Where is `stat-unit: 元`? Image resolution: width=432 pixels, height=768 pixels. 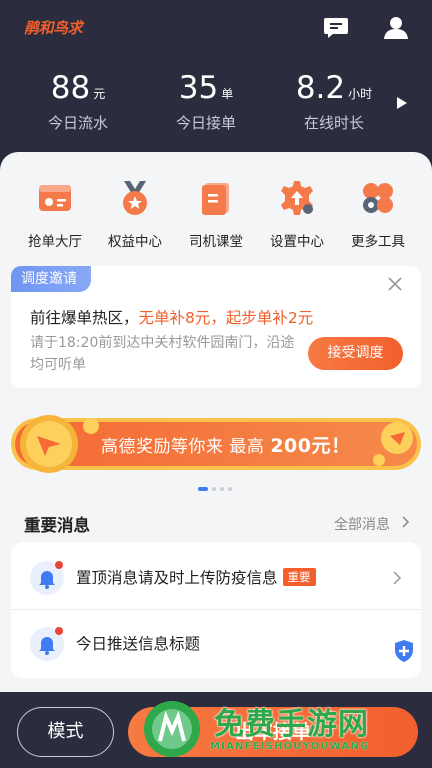 stat-unit: 元 is located at coordinates (99, 94).